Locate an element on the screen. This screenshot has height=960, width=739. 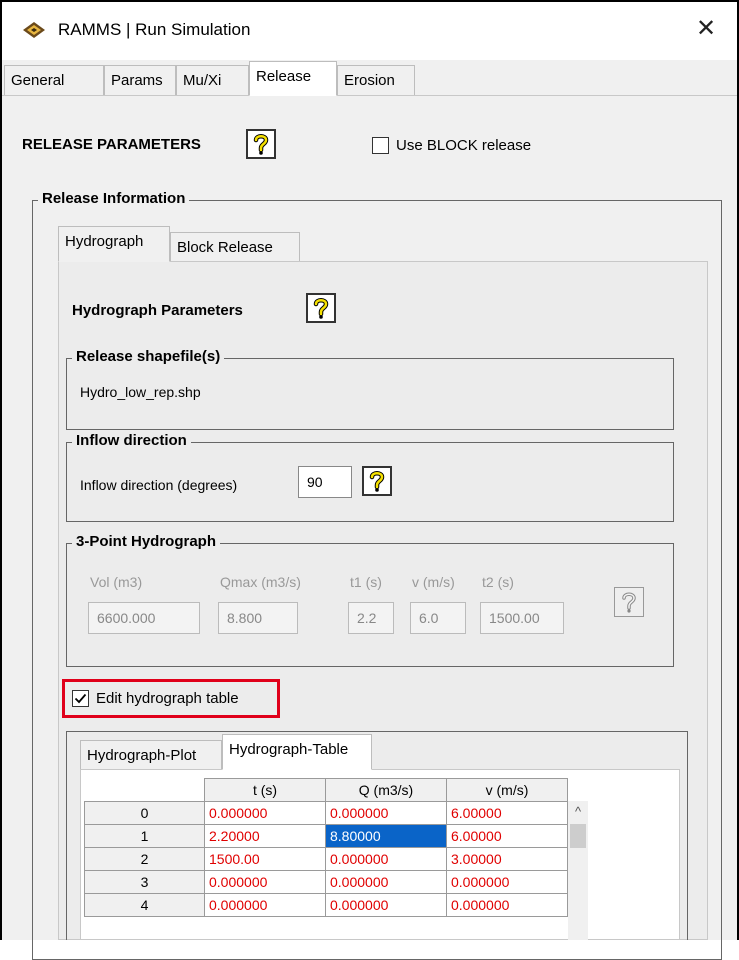
use-block-release-checkbox is located at coordinates (380, 145).